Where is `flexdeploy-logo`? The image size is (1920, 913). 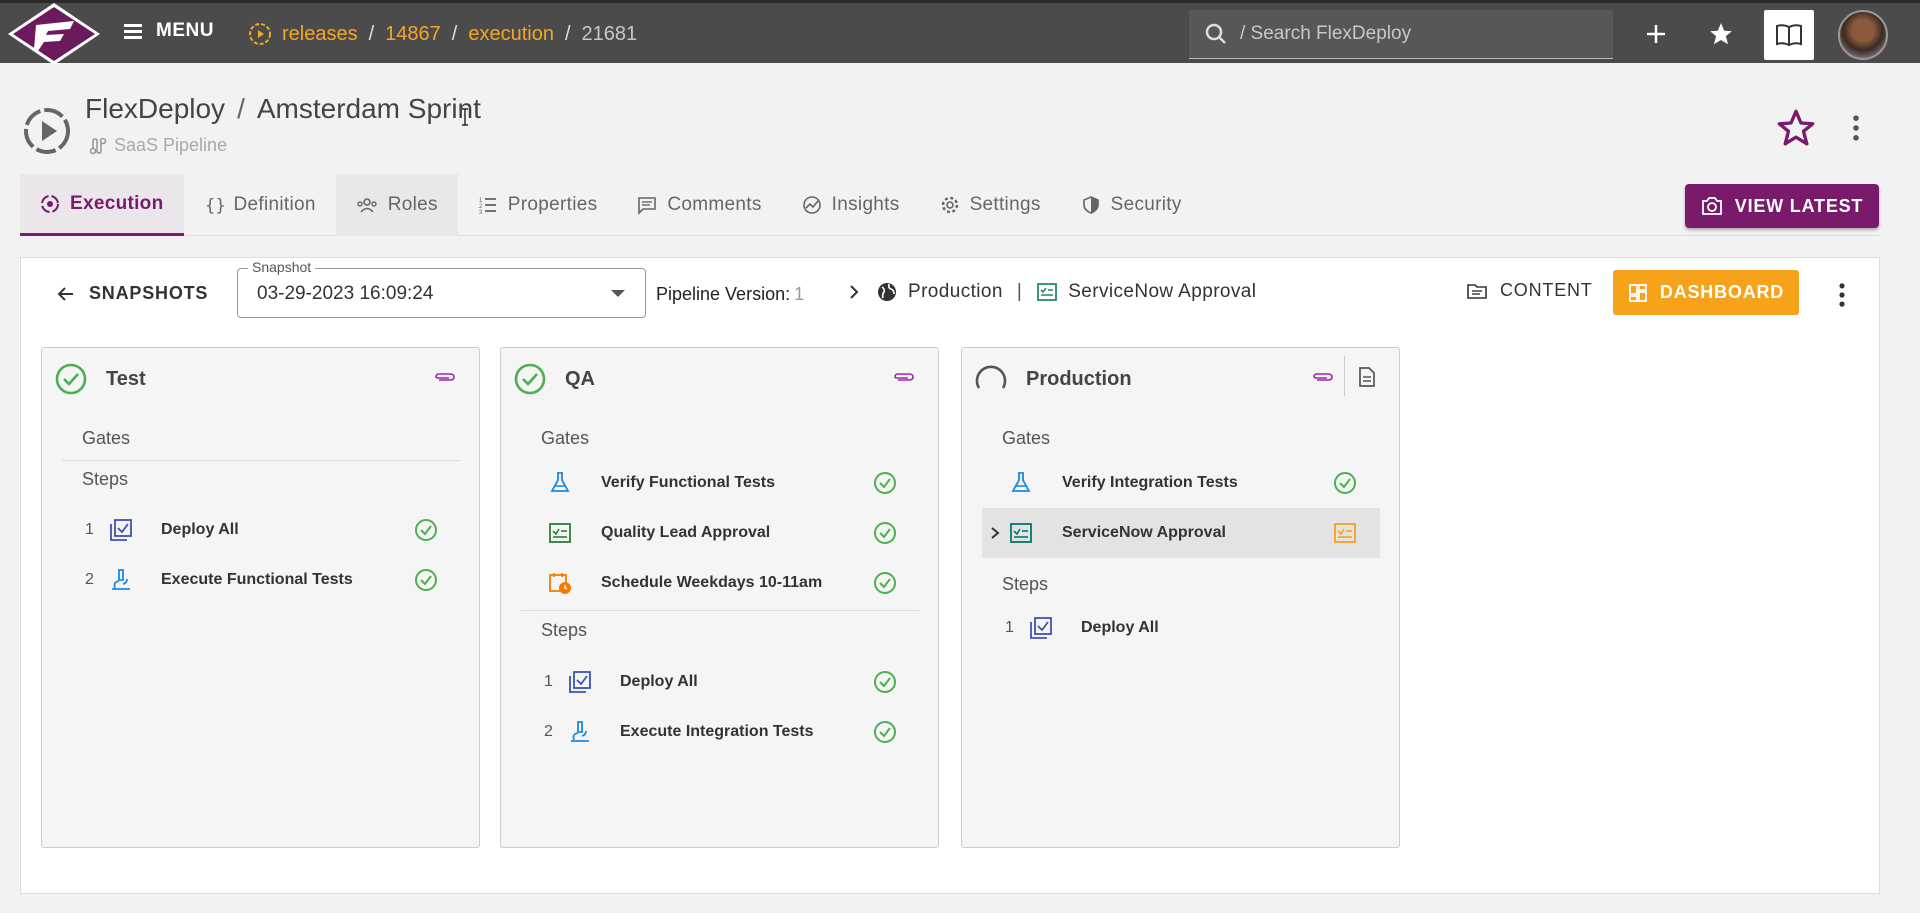 flexdeploy-logo is located at coordinates (54, 34).